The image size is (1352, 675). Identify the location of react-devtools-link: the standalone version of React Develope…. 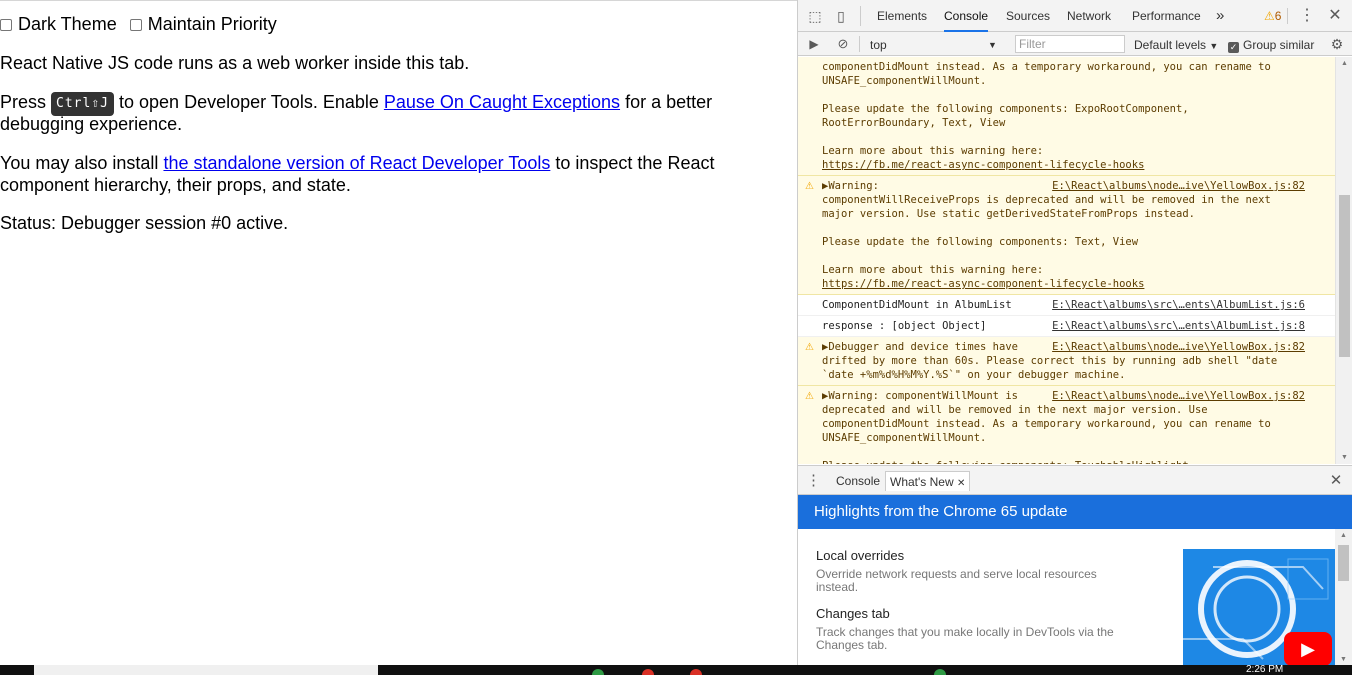
(356, 163).